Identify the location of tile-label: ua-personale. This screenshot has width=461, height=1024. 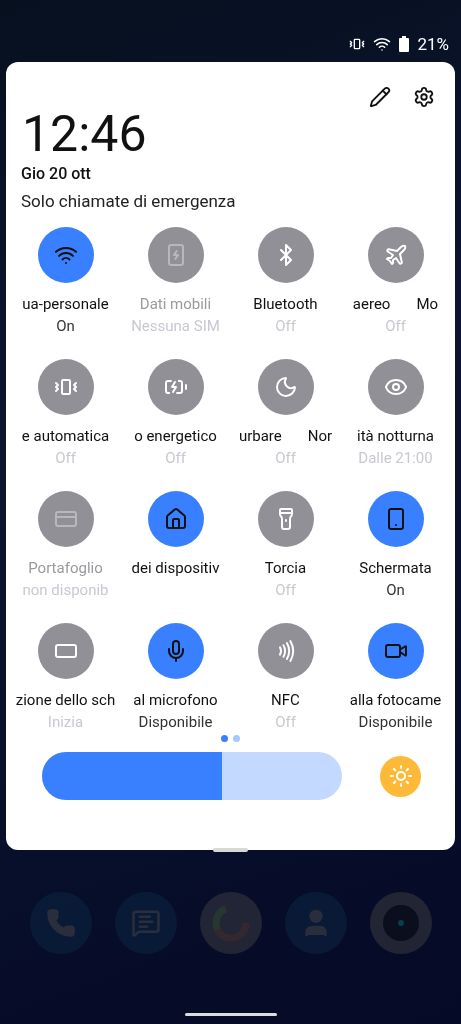
(65, 304).